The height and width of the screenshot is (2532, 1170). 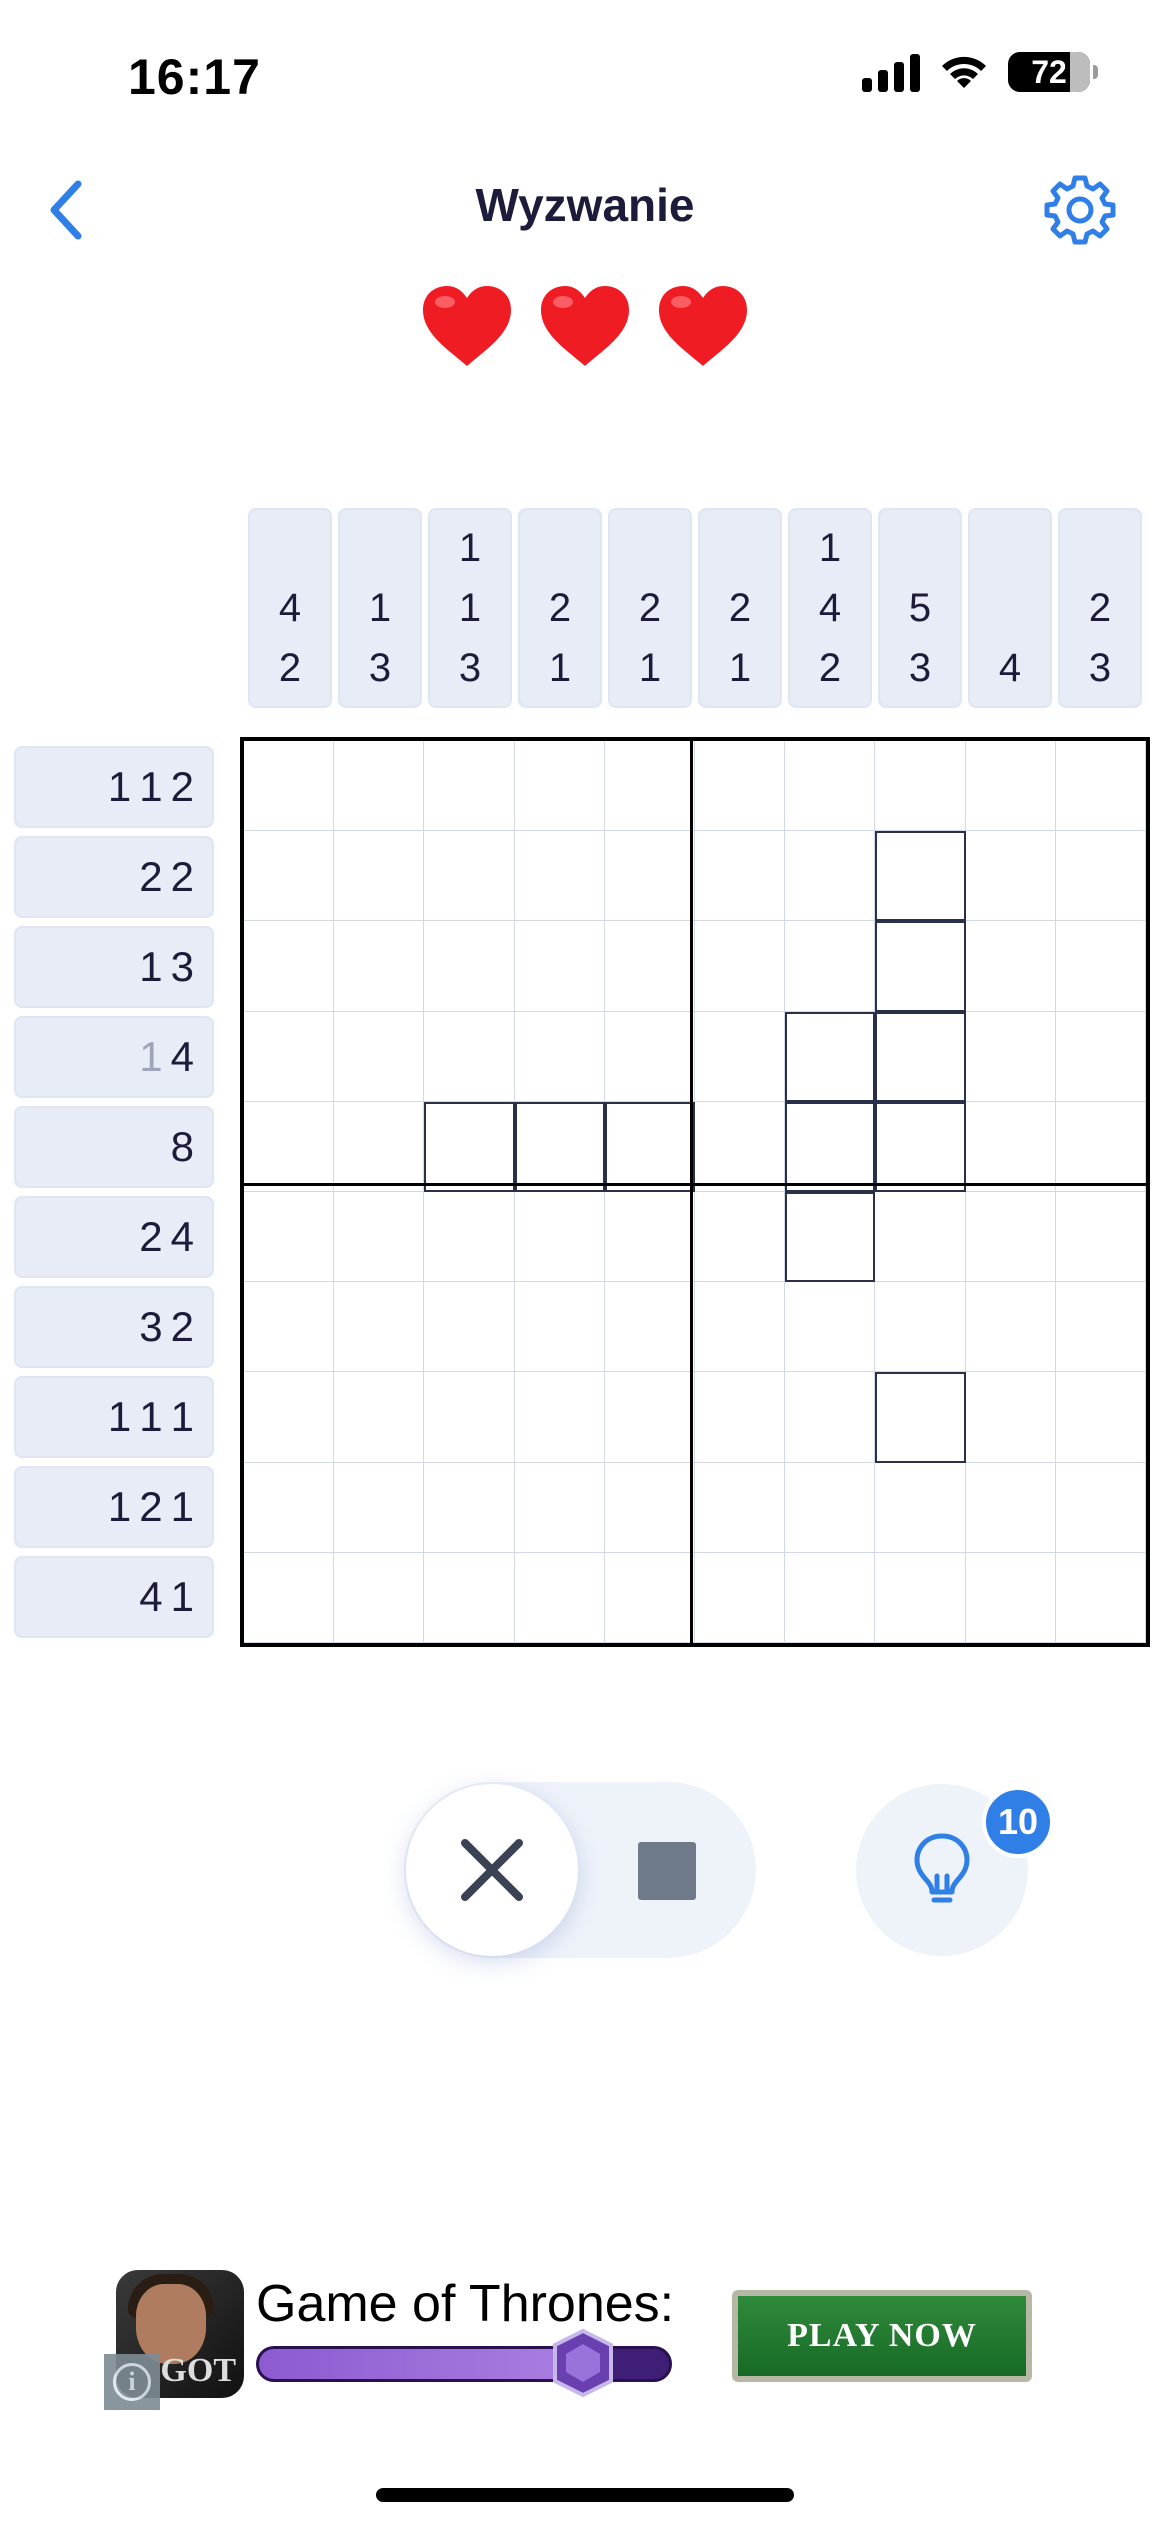 What do you see at coordinates (574, 2345) in the screenshot?
I see `ad-banner: GOT i Game of Thrones: PLAY NOW` at bounding box center [574, 2345].